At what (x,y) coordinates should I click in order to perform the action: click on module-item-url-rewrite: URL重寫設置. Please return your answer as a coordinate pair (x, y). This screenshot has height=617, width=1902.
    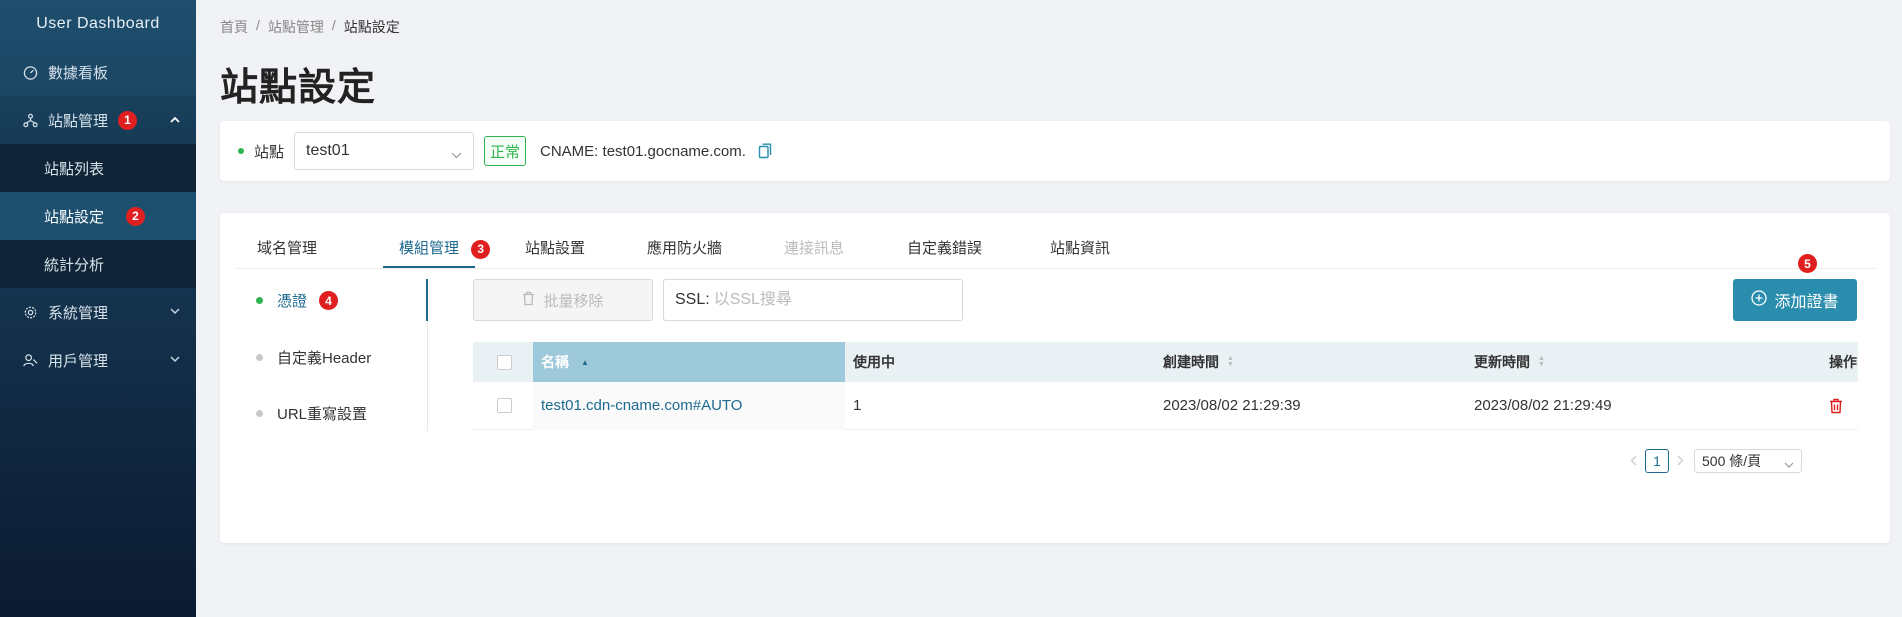
    Looking at the image, I should click on (311, 413).